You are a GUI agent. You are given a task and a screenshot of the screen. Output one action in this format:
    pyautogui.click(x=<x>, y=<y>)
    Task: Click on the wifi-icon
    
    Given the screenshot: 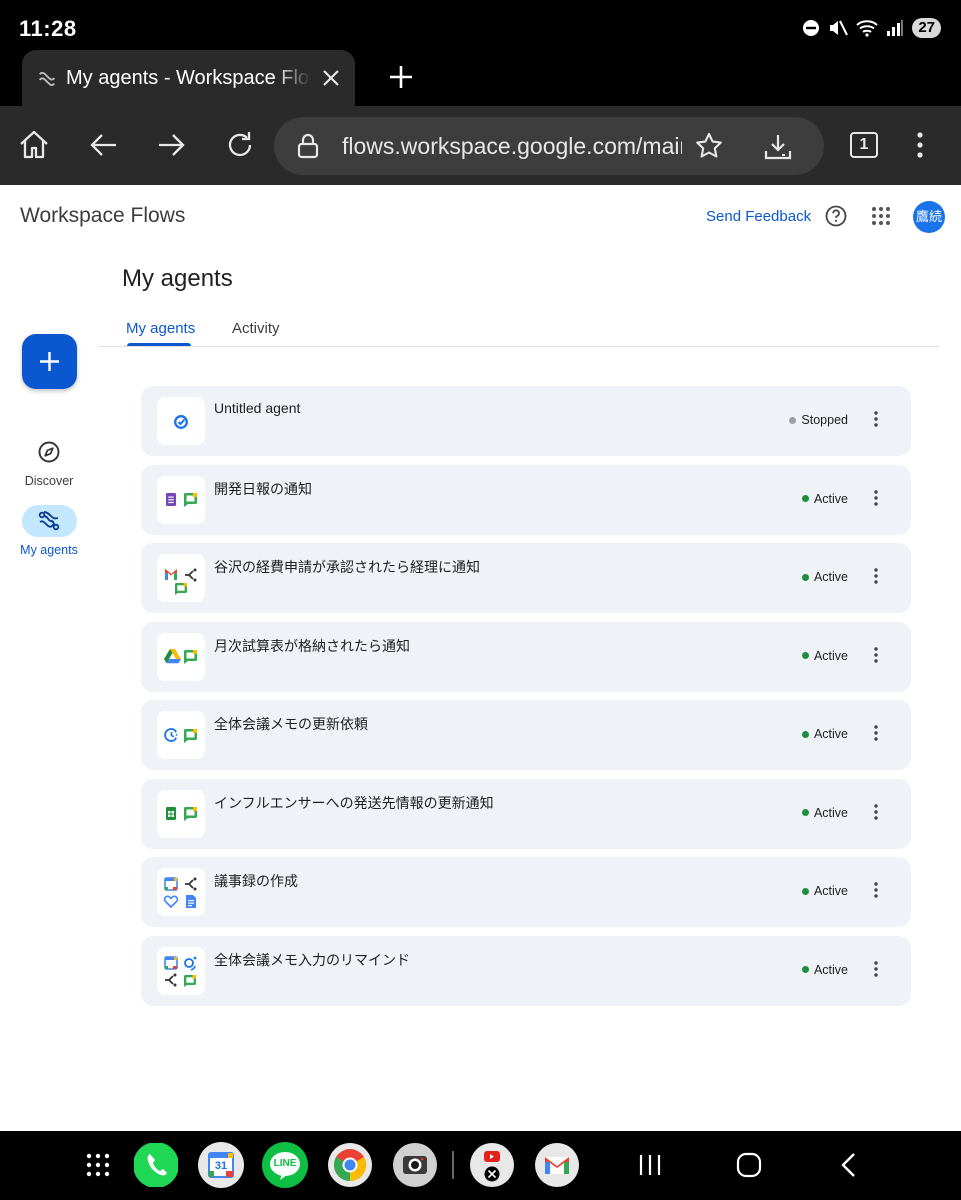 What is the action you would take?
    pyautogui.click(x=867, y=28)
    